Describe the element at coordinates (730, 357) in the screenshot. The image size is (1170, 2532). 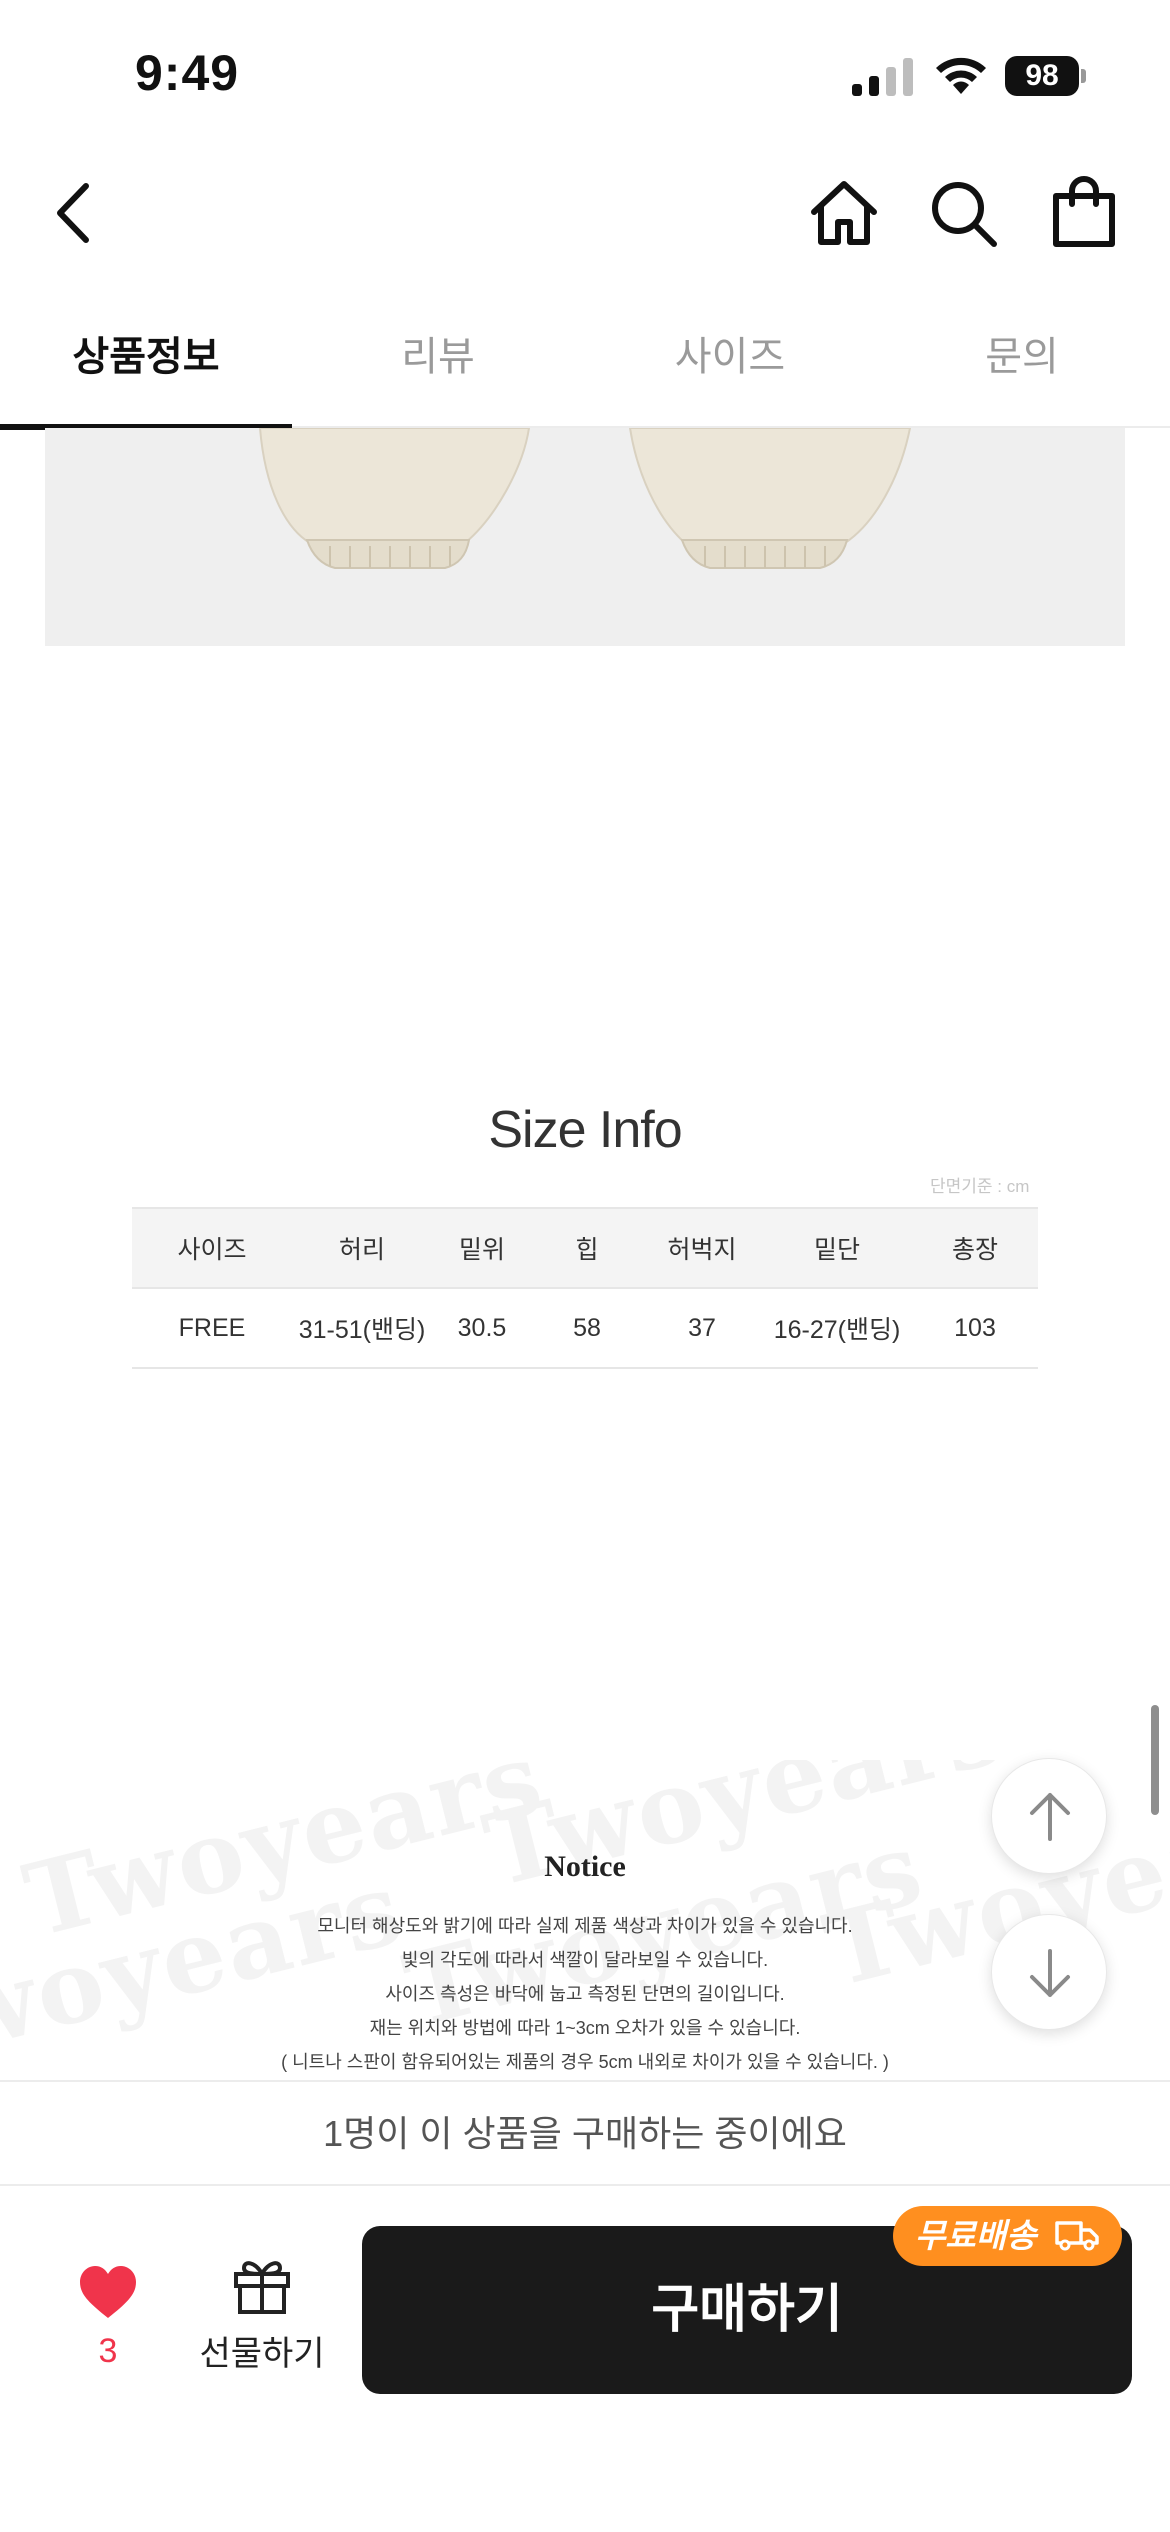
I see `tab-label: 사이즈` at that location.